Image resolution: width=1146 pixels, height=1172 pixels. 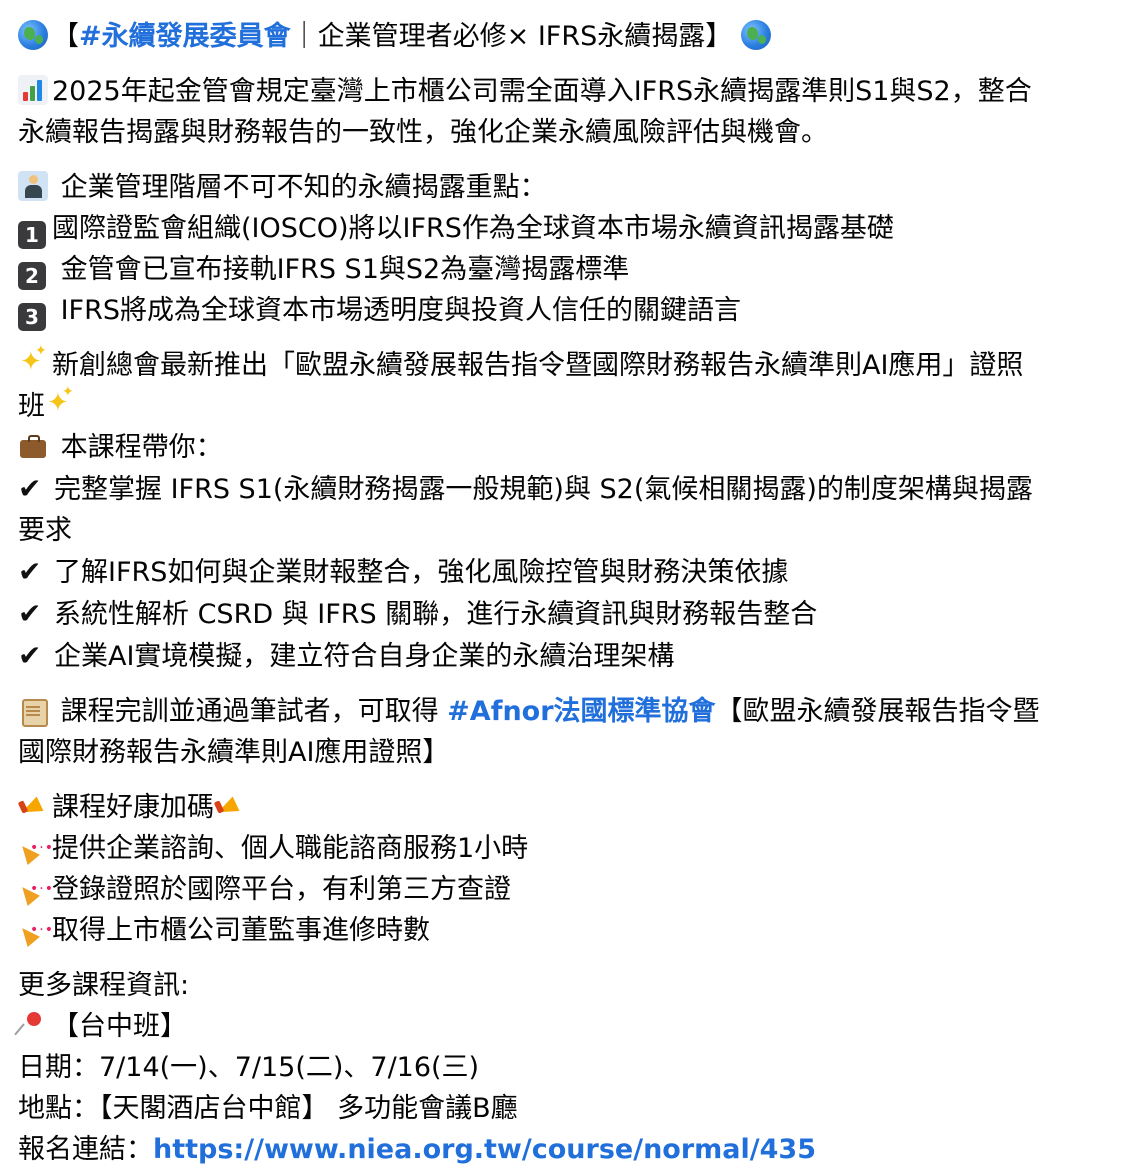 I want to click on title-bracket-open: 【, so click(x=65, y=36).